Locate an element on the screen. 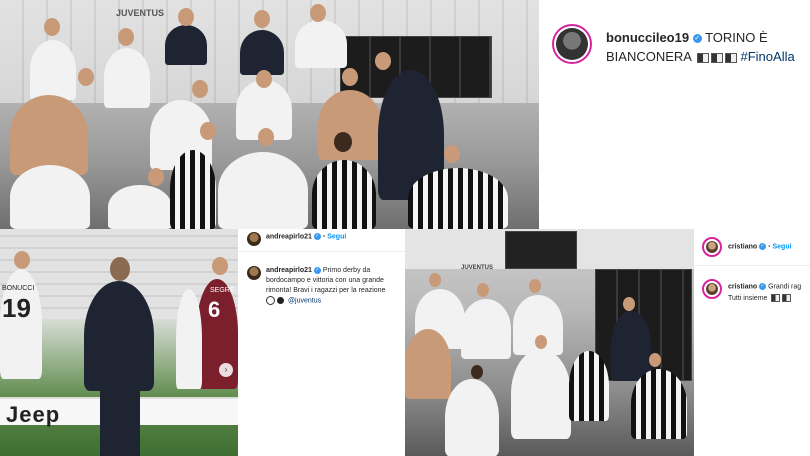 The height and width of the screenshot is (456, 810). hashtag-link: #FinoAlla is located at coordinates (768, 56).